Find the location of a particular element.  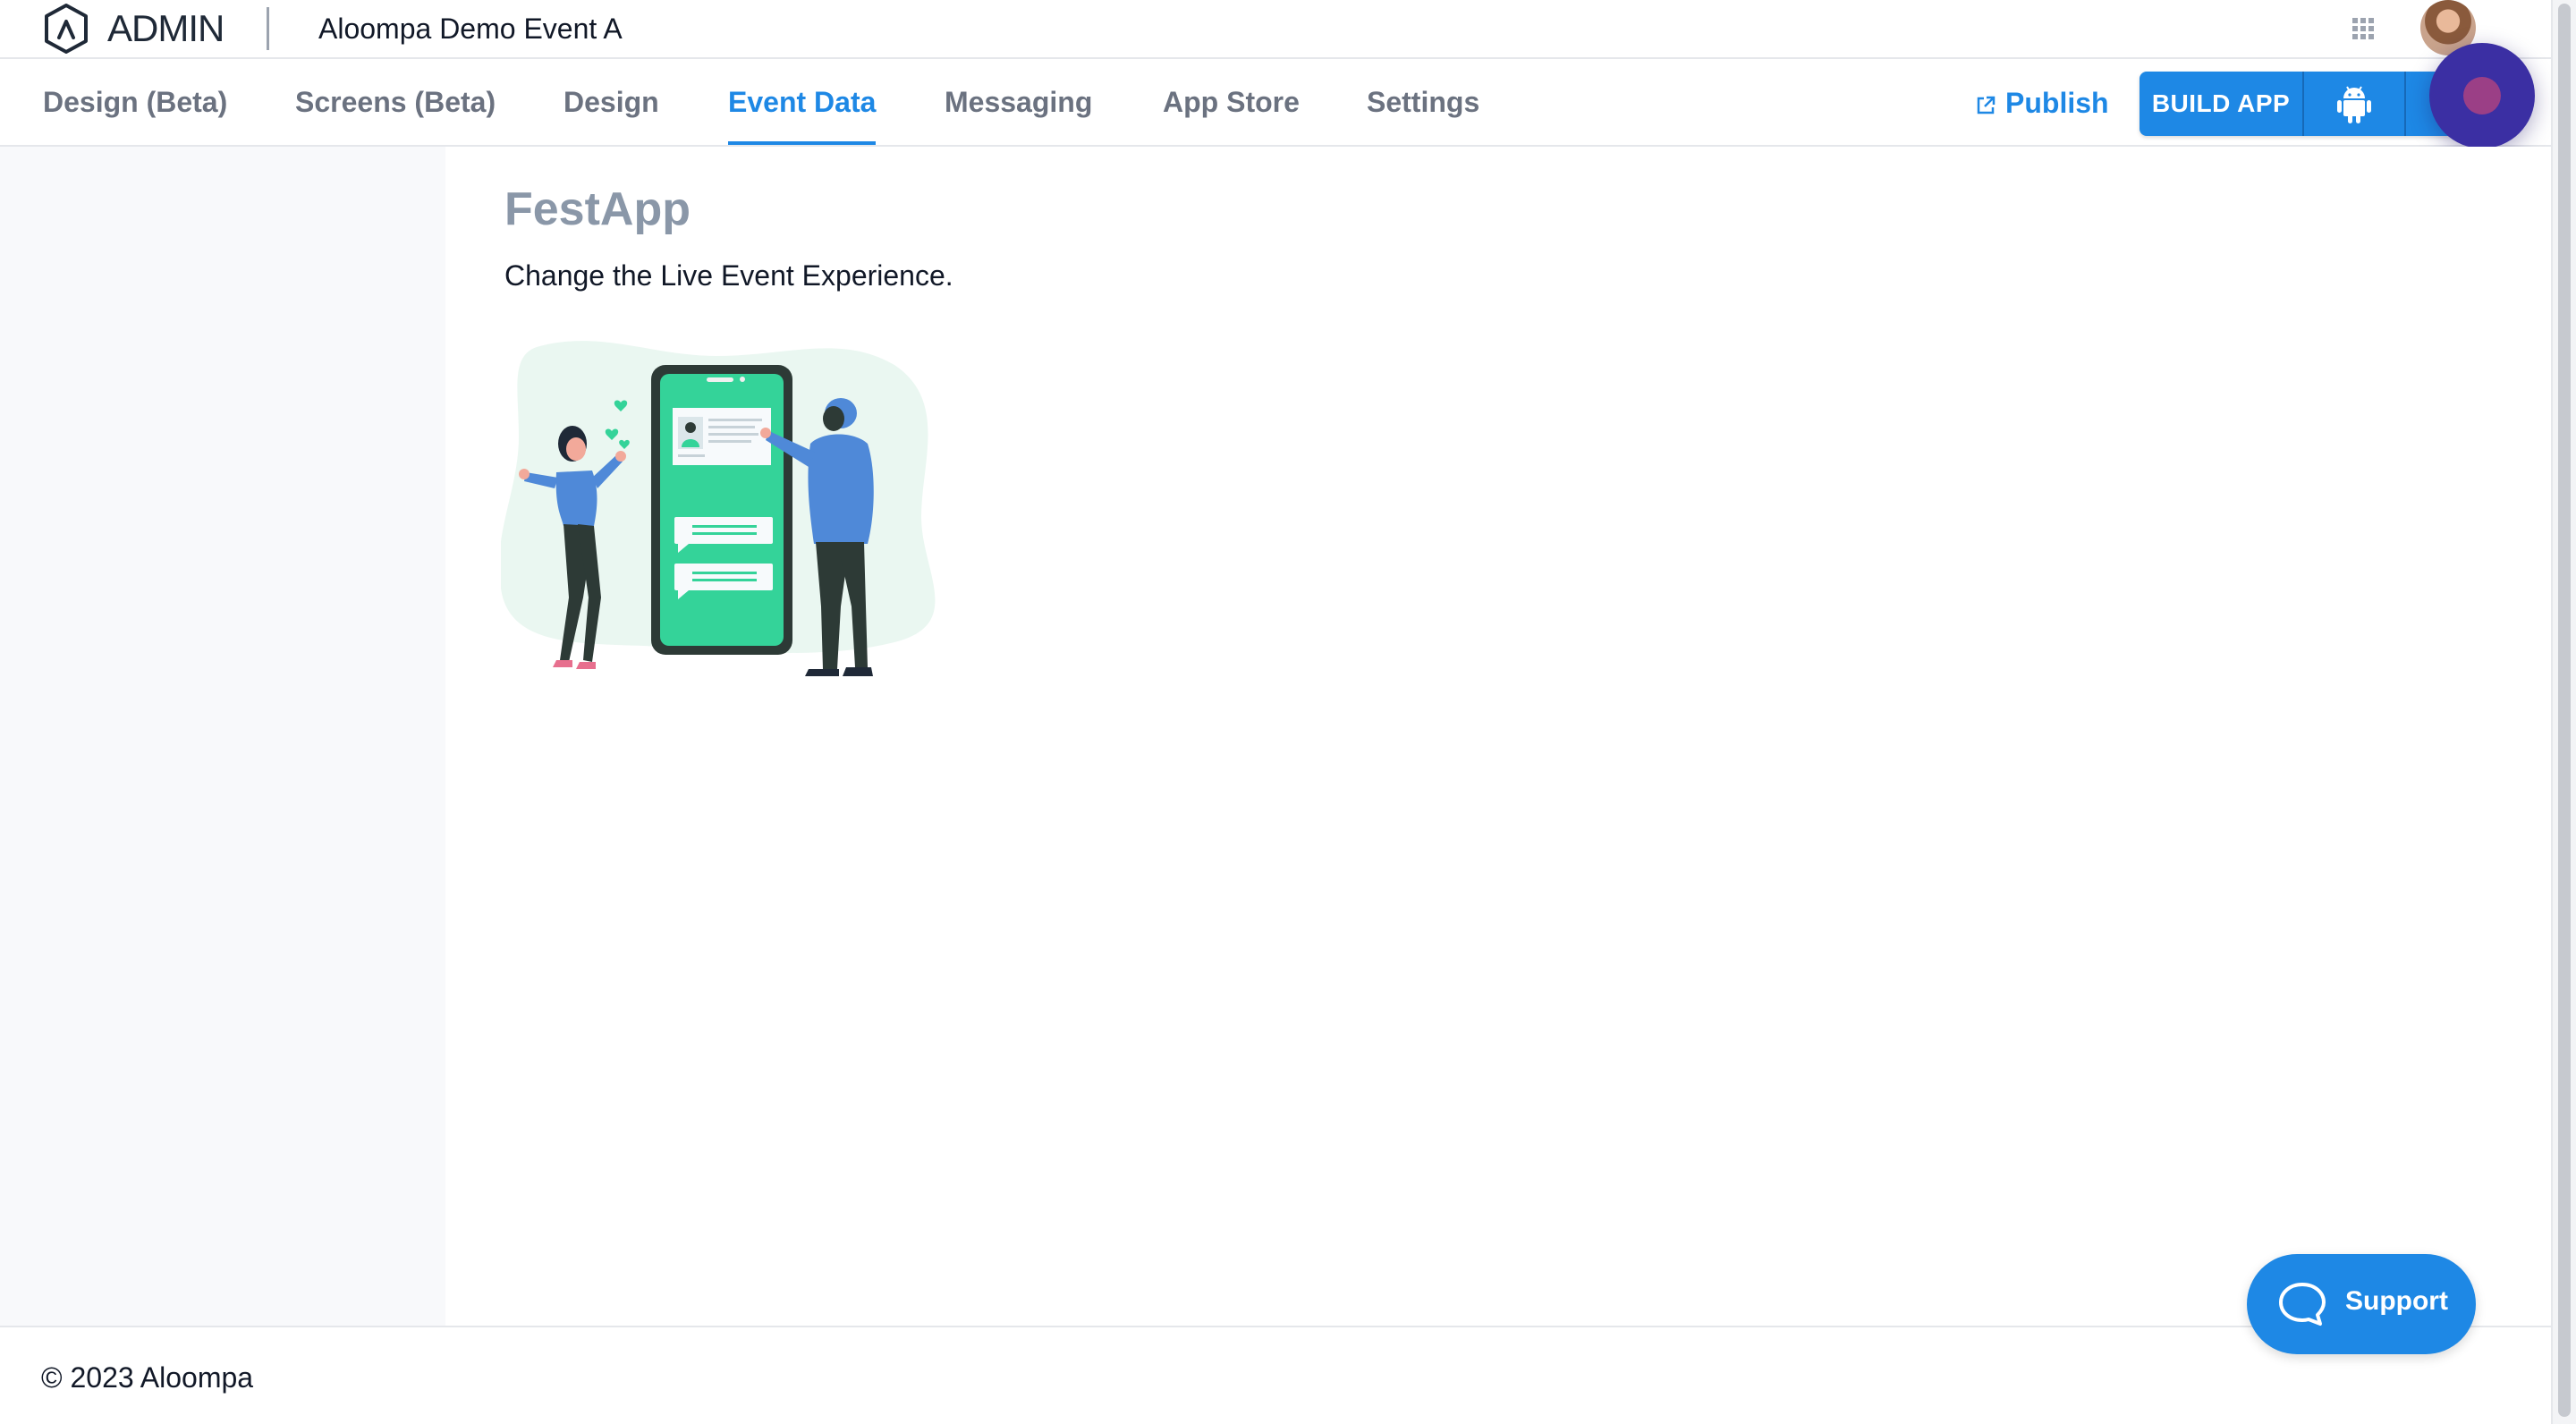

external-link-icon is located at coordinates (1986, 105).